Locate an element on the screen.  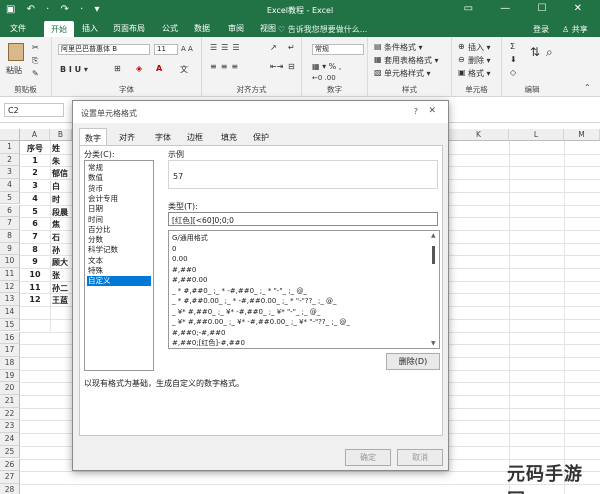
tab-alignment: 对齐 is located at coordinates (127, 136).